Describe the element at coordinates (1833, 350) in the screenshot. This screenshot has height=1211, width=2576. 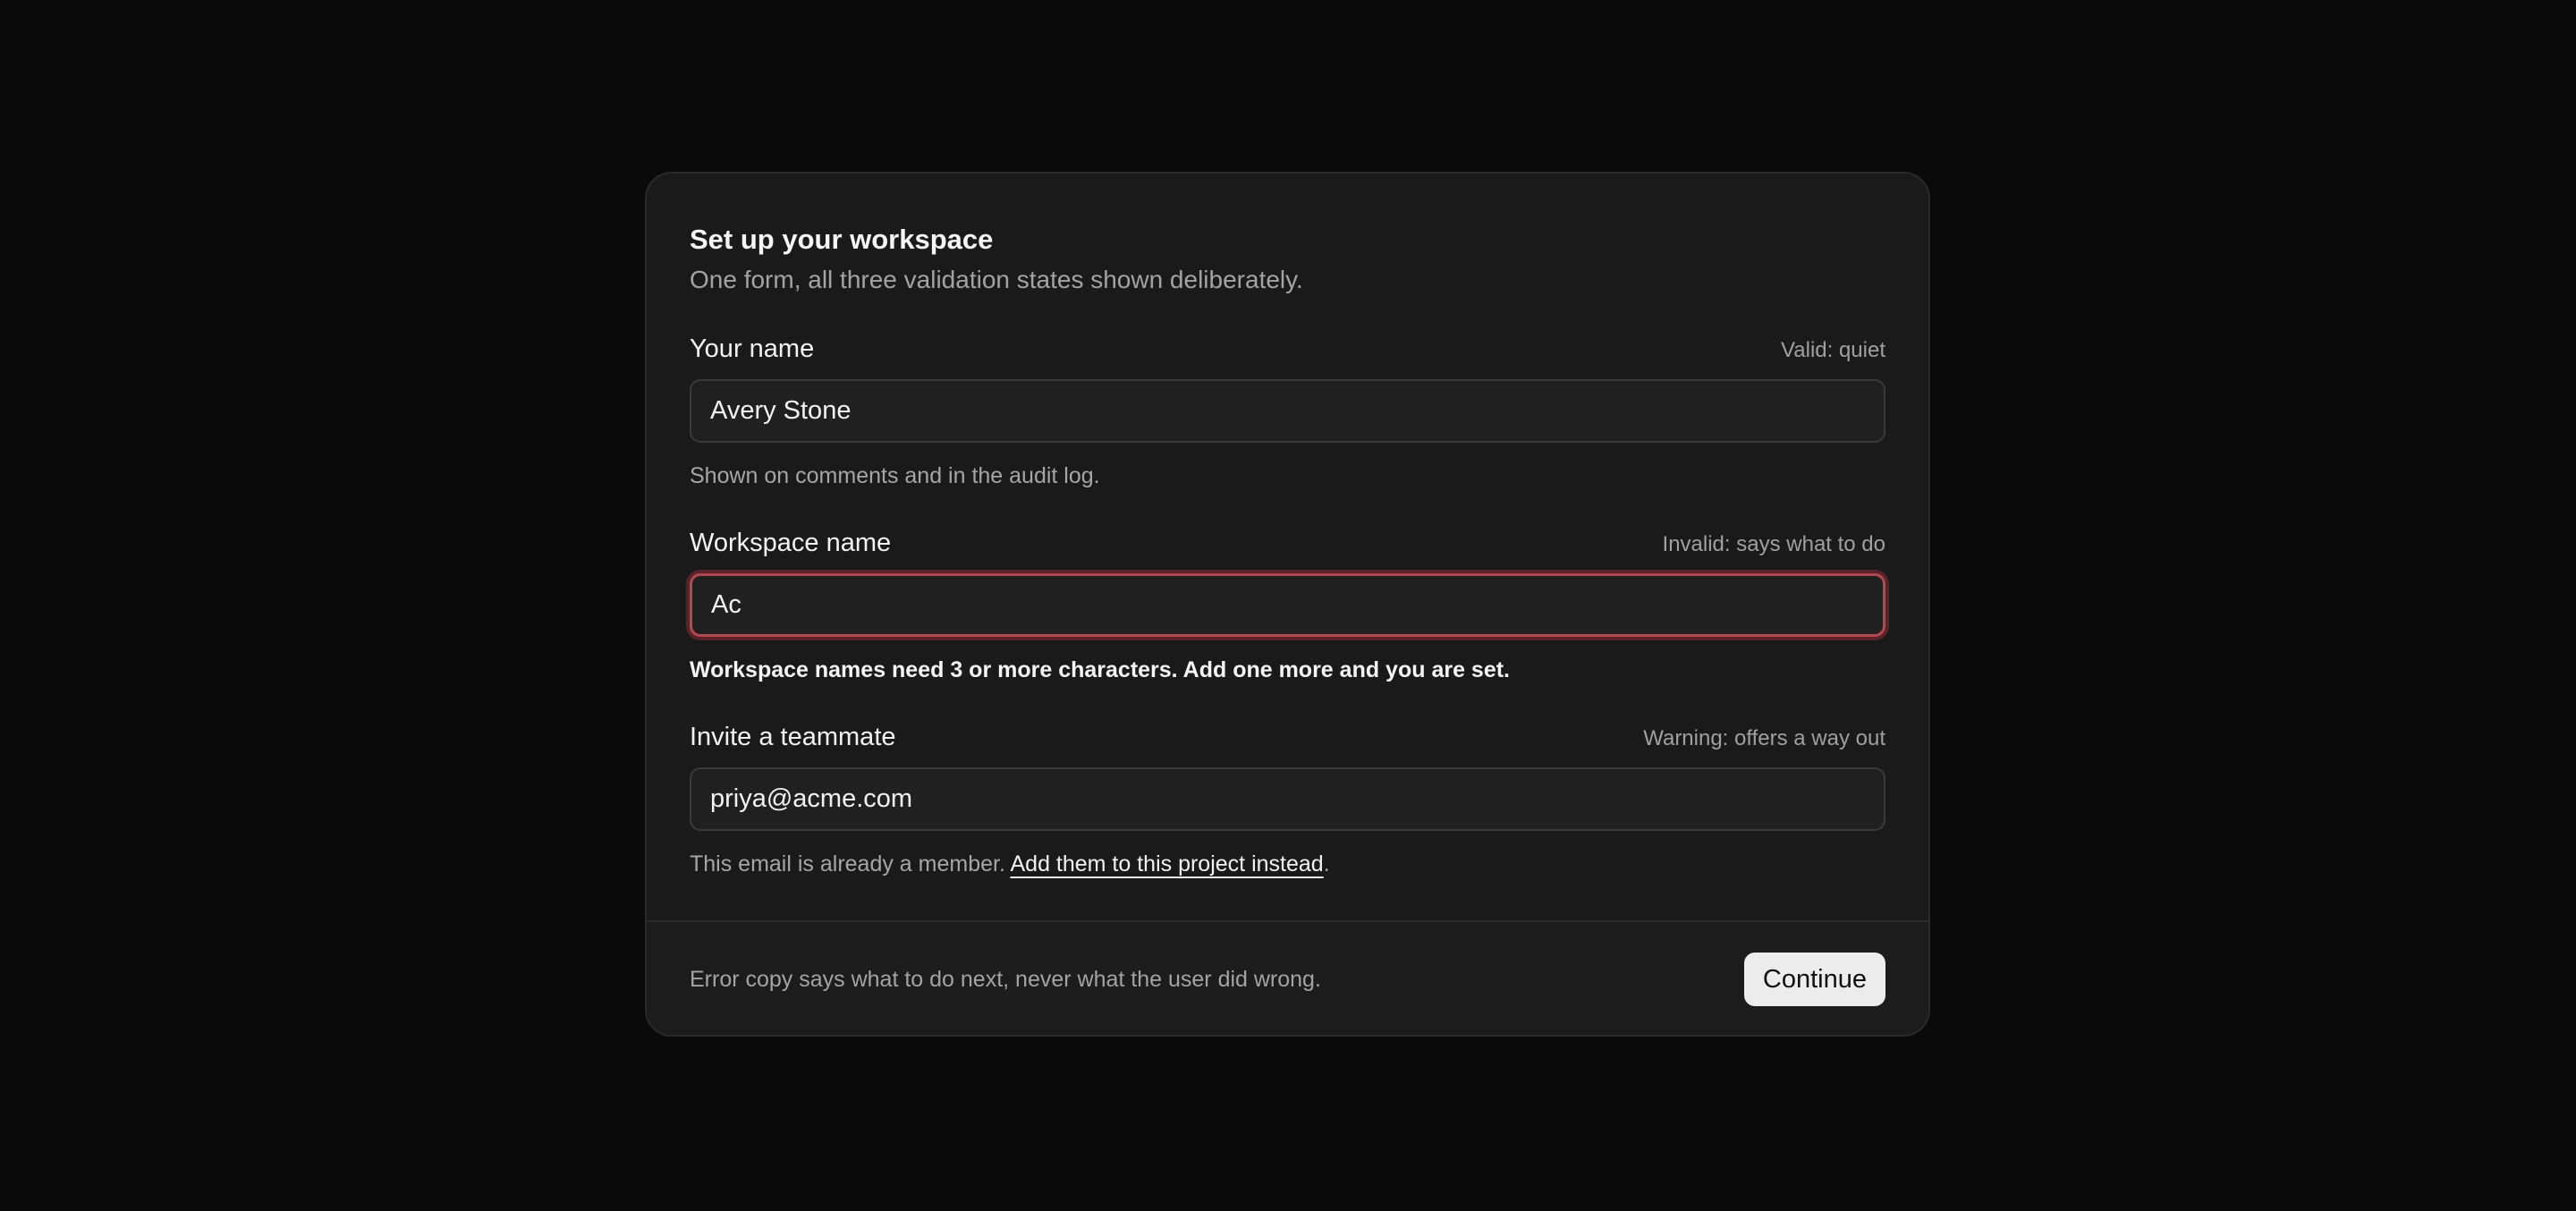
I see `your-name-state-caption: Valid: quiet` at that location.